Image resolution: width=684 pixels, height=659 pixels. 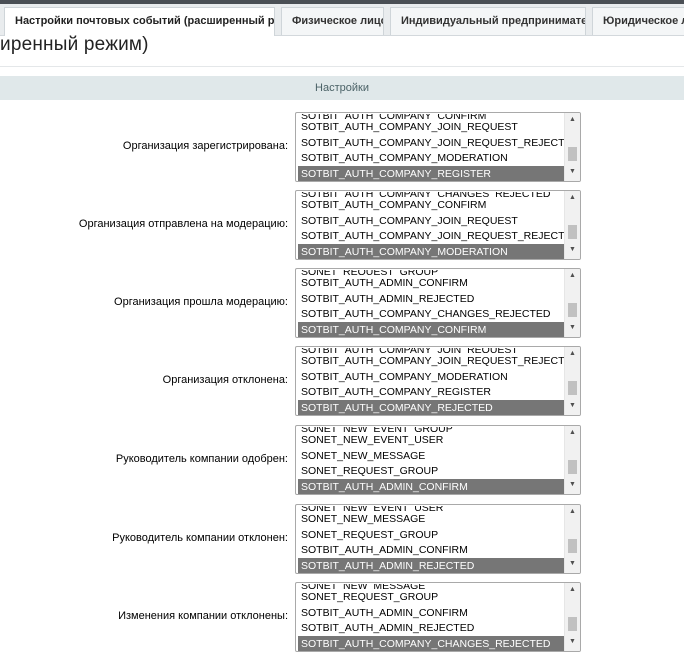 What do you see at coordinates (225, 380) in the screenshot?
I see `row-label: Организация отклонена:` at bounding box center [225, 380].